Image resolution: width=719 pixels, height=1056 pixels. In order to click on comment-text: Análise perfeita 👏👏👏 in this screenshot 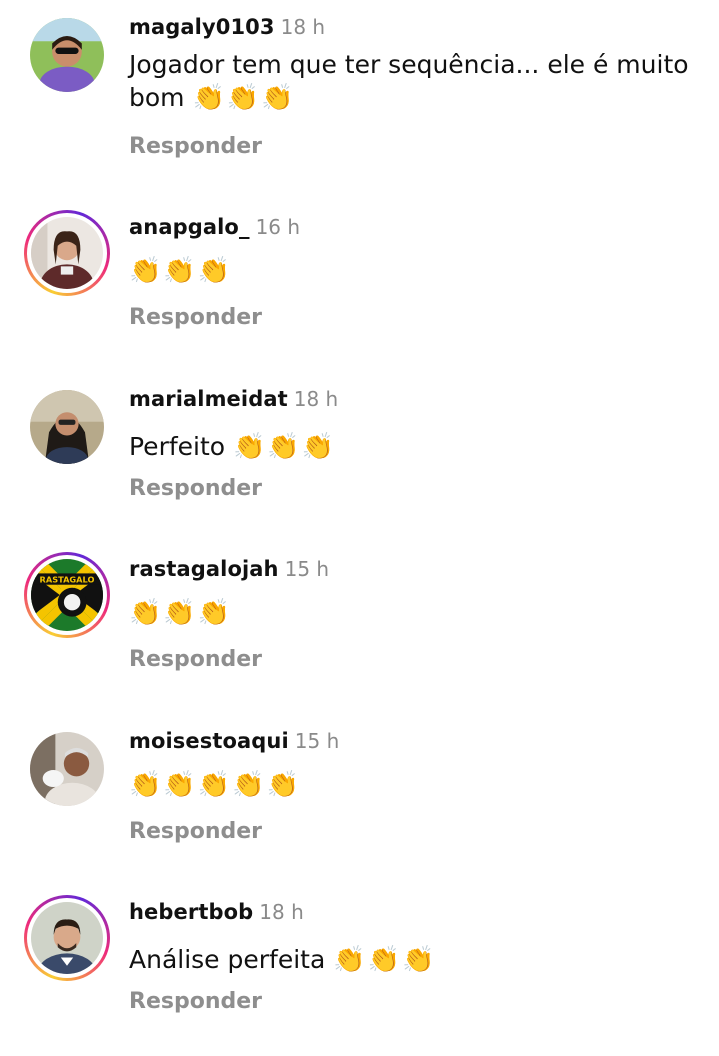, I will do `click(409, 960)`.